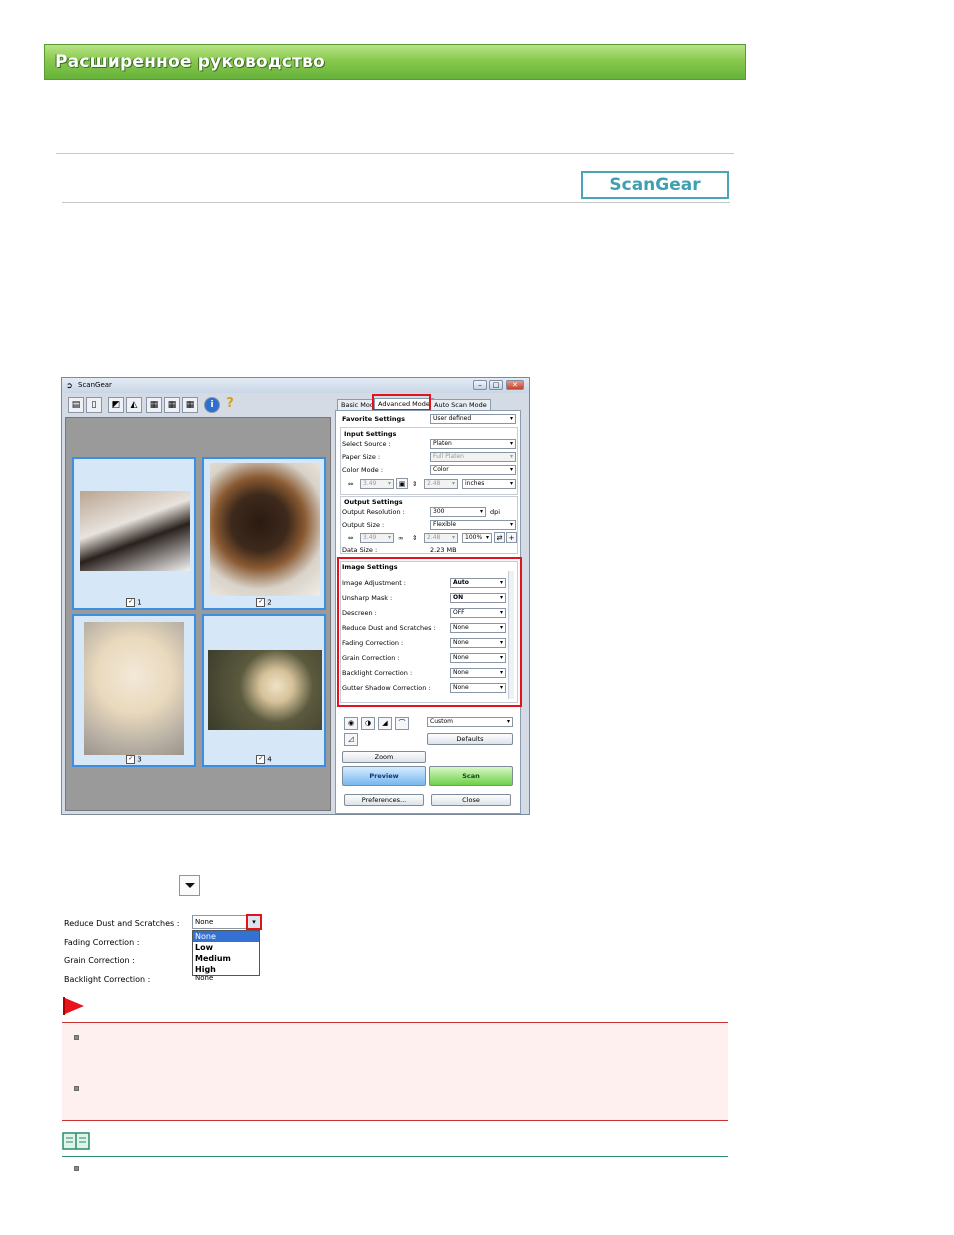 The width and height of the screenshot is (954, 1235). Describe the element at coordinates (480, 385) in the screenshot. I see `minimize-button: –` at that location.